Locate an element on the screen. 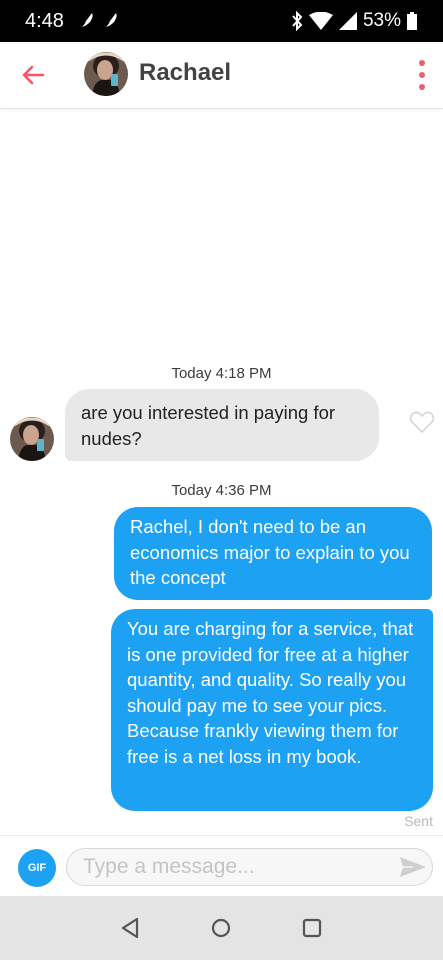  home-circle-icon is located at coordinates (221, 928).